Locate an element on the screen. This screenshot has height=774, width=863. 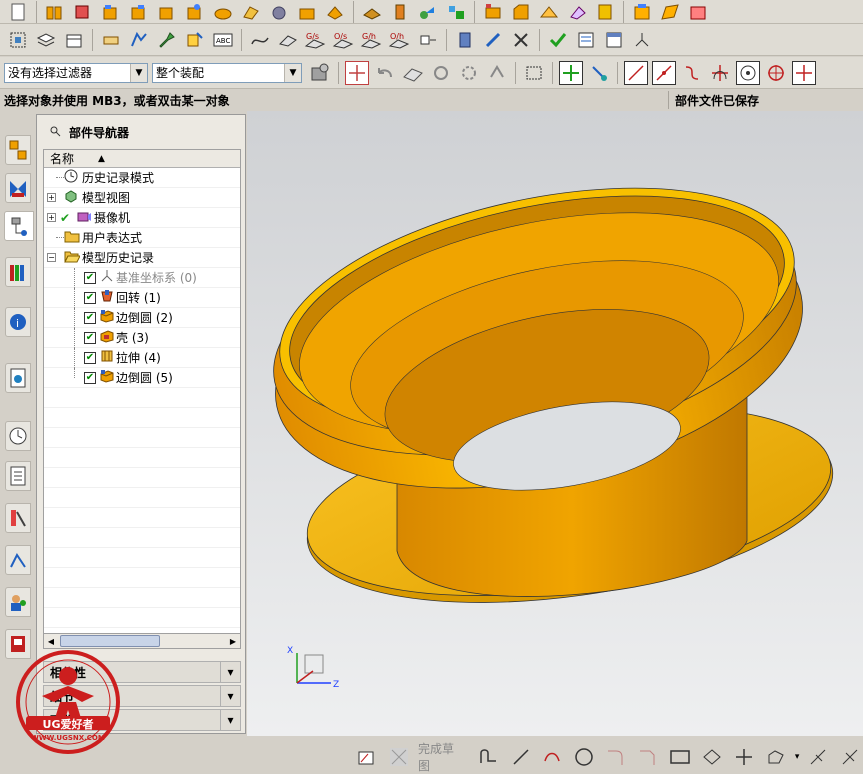
name-column-header: 名称 ▲ is located at coordinates (142, 159).